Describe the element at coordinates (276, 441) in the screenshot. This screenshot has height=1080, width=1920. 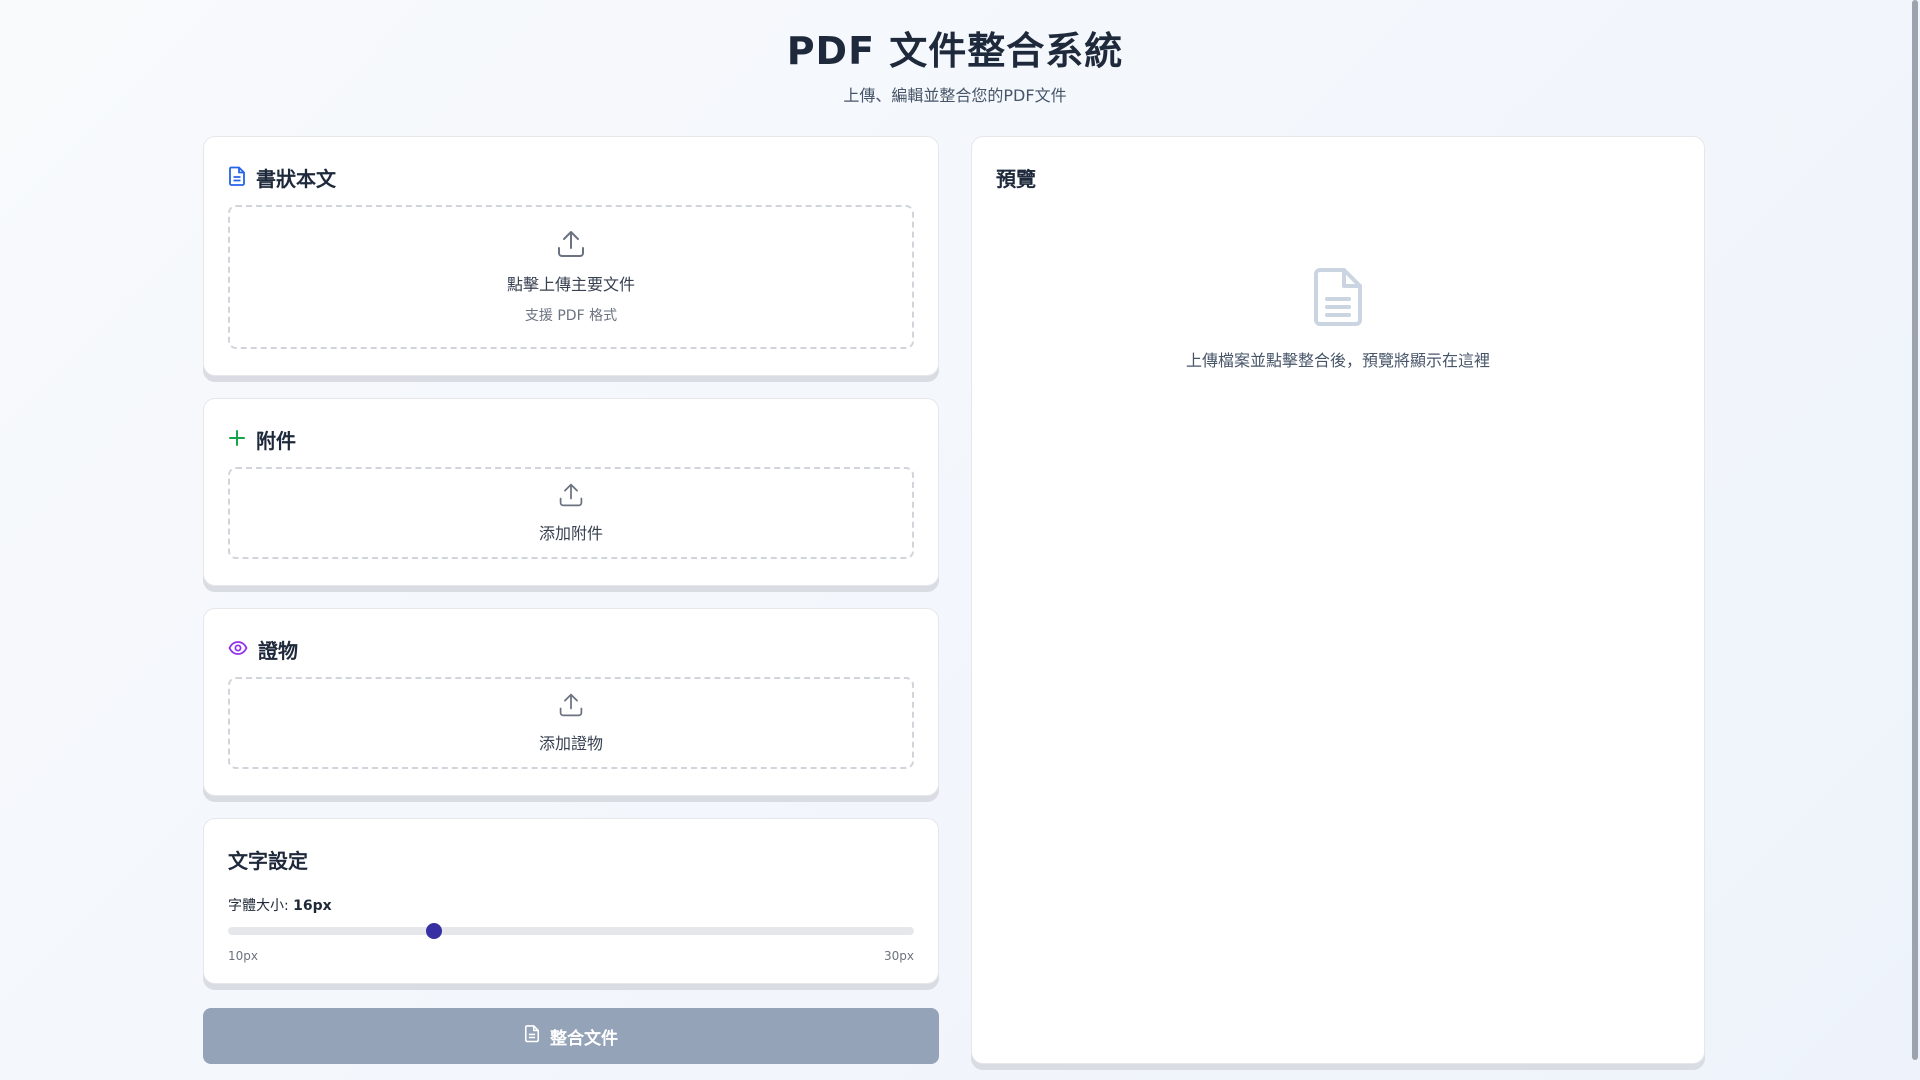
I see `attachments-title: 附件` at that location.